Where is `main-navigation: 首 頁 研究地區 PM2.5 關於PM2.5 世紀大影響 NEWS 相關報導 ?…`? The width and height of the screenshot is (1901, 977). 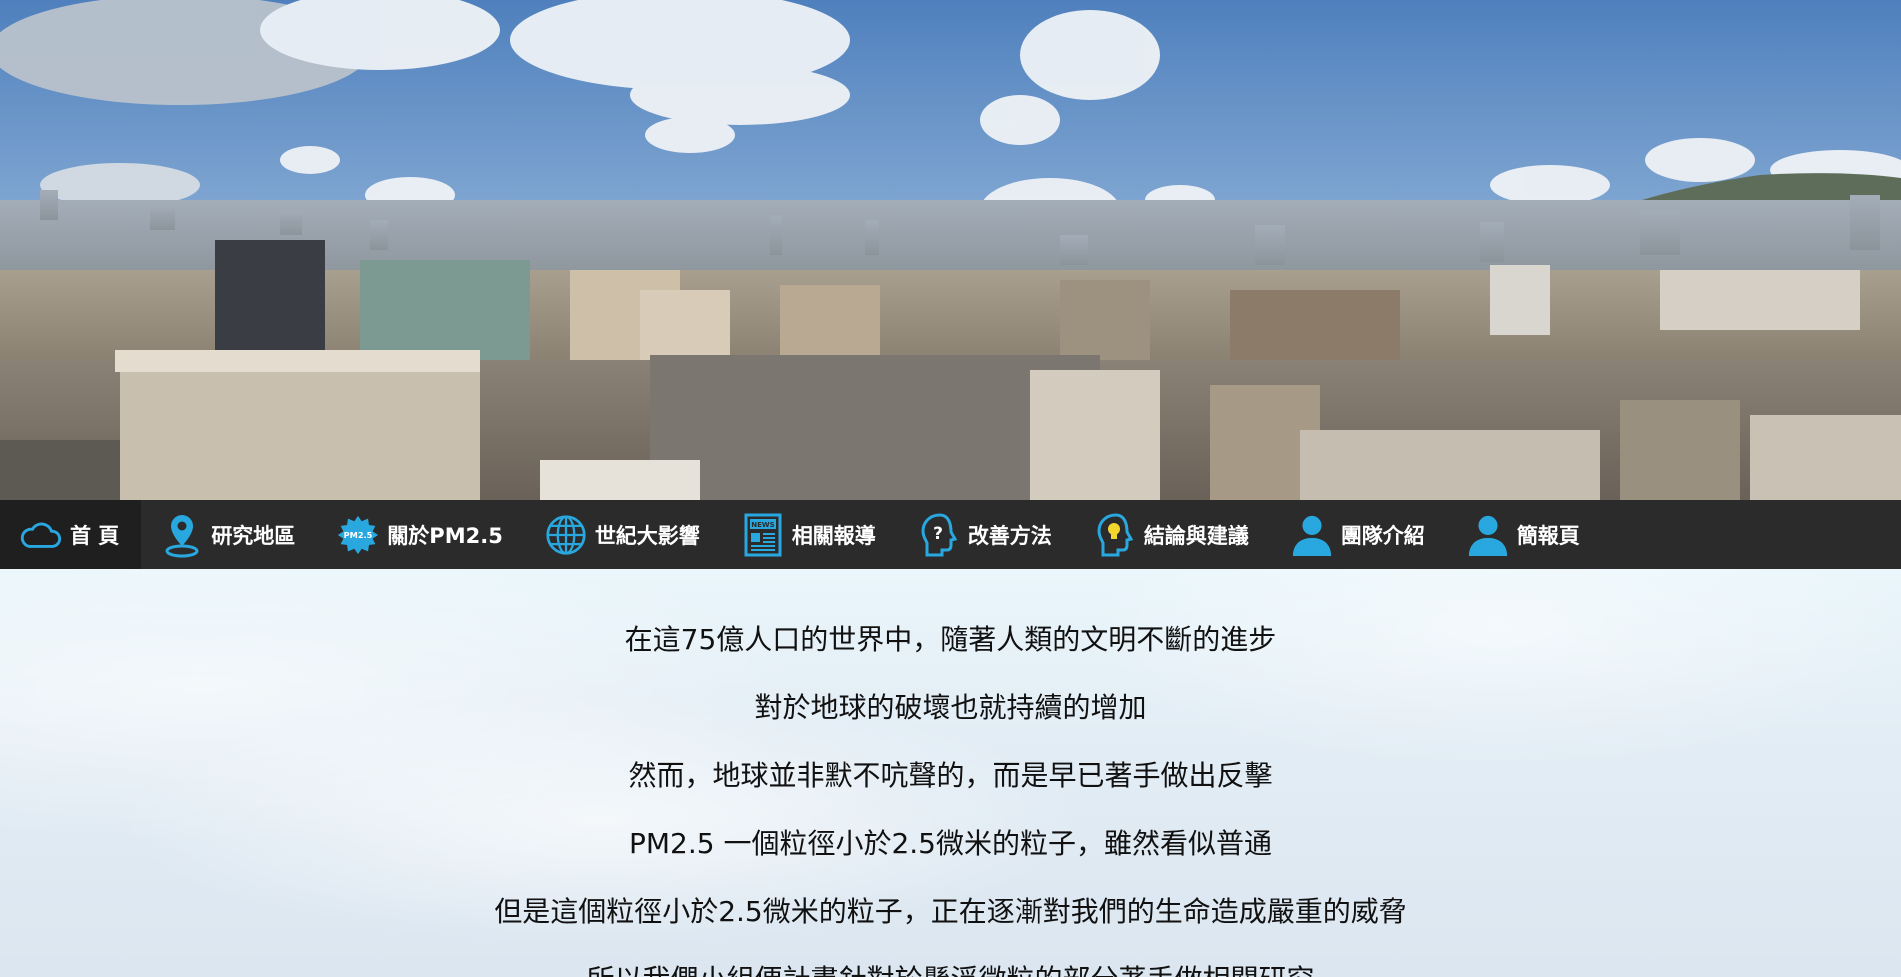 main-navigation: 首 頁 研究地區 PM2.5 關於PM2.5 世紀大影響 NEWS 相關報導 ?… is located at coordinates (950, 534).